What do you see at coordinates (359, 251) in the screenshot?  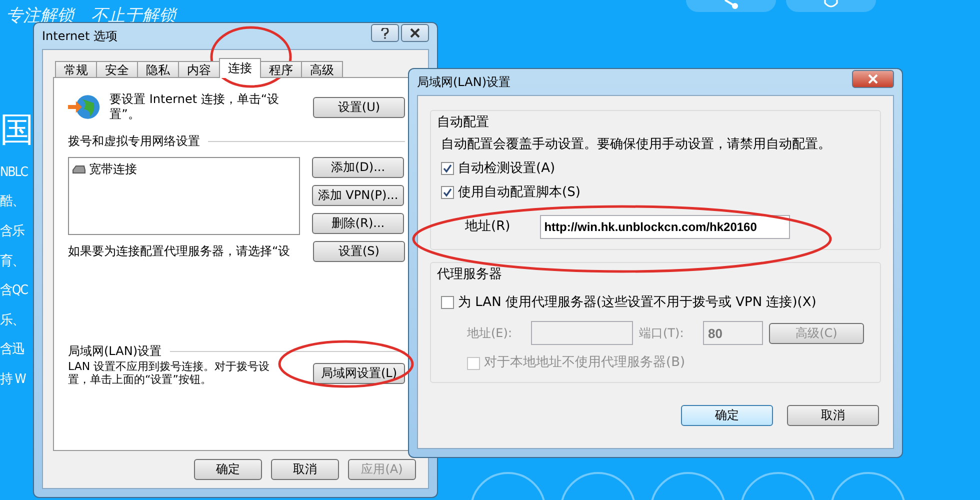 I see `proxy-settings-button: 设置(S)` at bounding box center [359, 251].